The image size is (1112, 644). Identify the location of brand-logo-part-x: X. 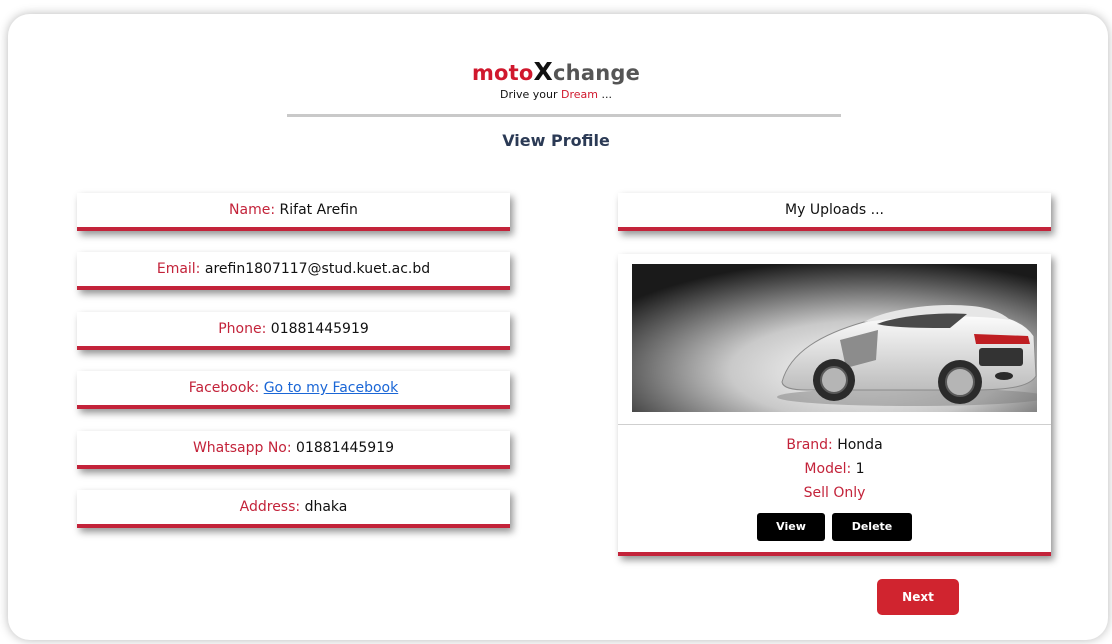
(543, 71).